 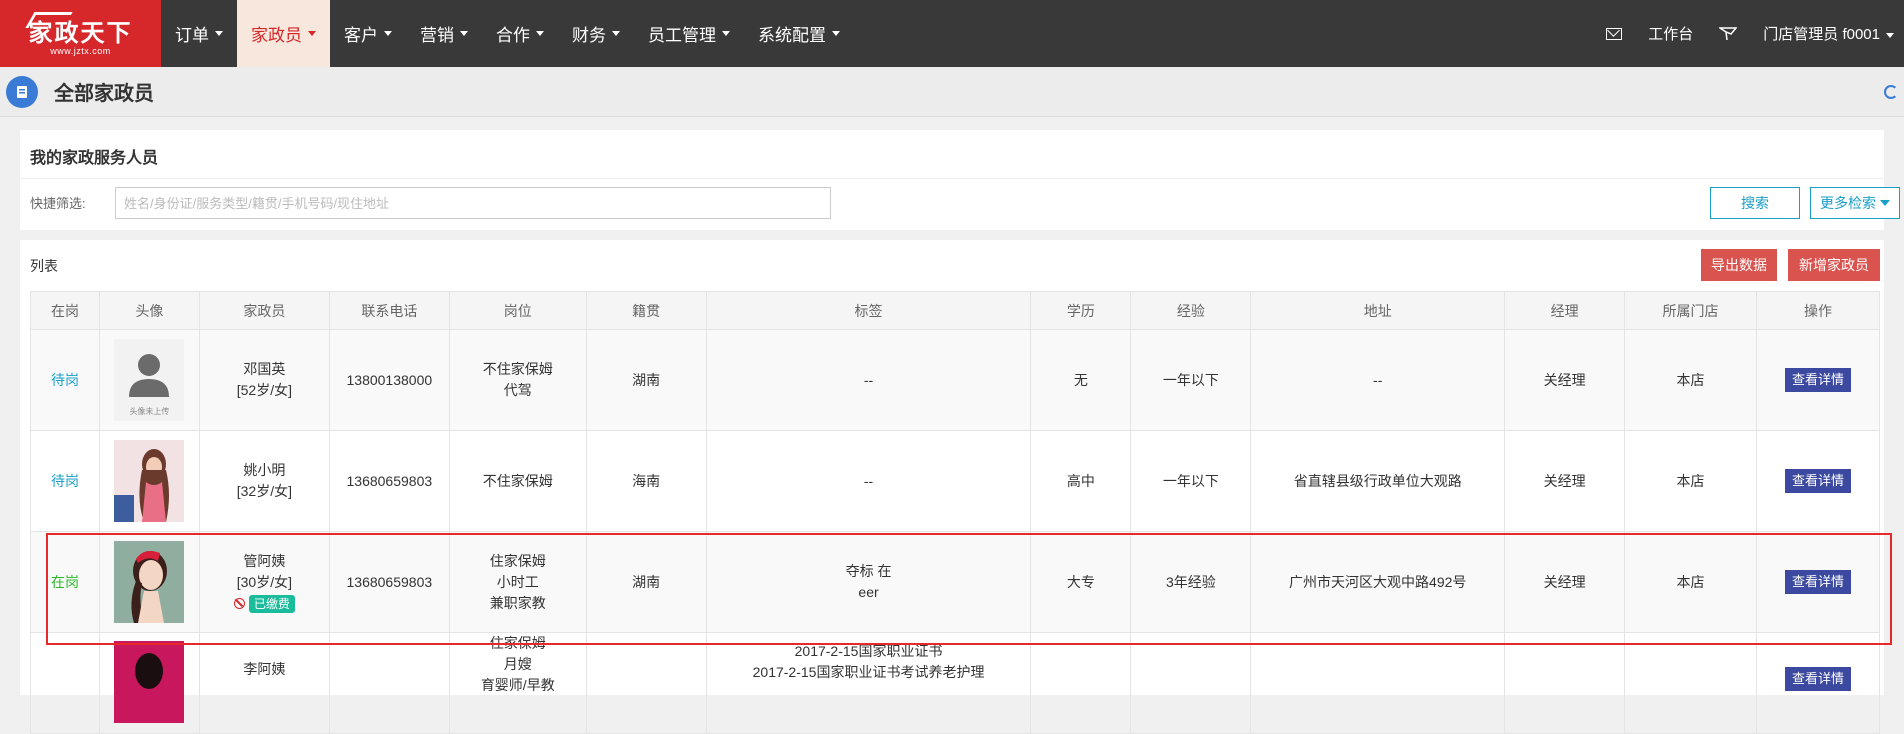 What do you see at coordinates (192, 35) in the screenshot?
I see `menu-orders-label: 订单` at bounding box center [192, 35].